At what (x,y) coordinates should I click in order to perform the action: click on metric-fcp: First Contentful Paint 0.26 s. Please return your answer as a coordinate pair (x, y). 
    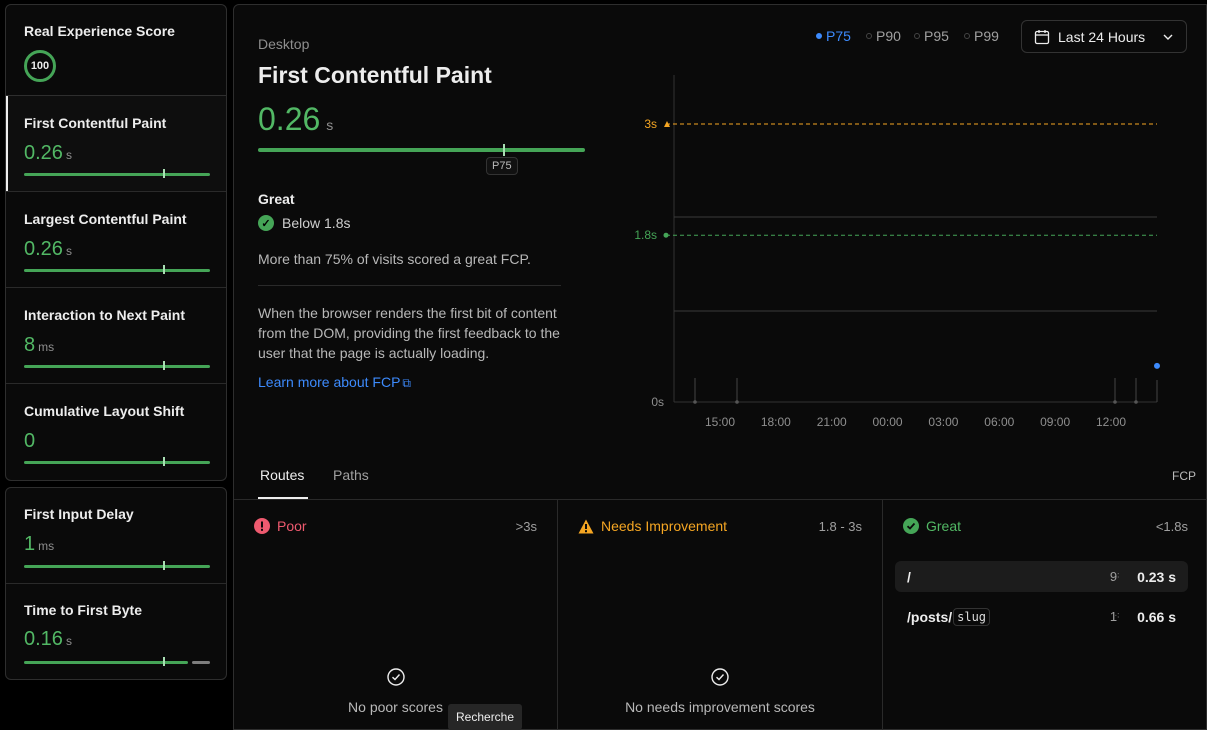
    Looking at the image, I should click on (116, 144).